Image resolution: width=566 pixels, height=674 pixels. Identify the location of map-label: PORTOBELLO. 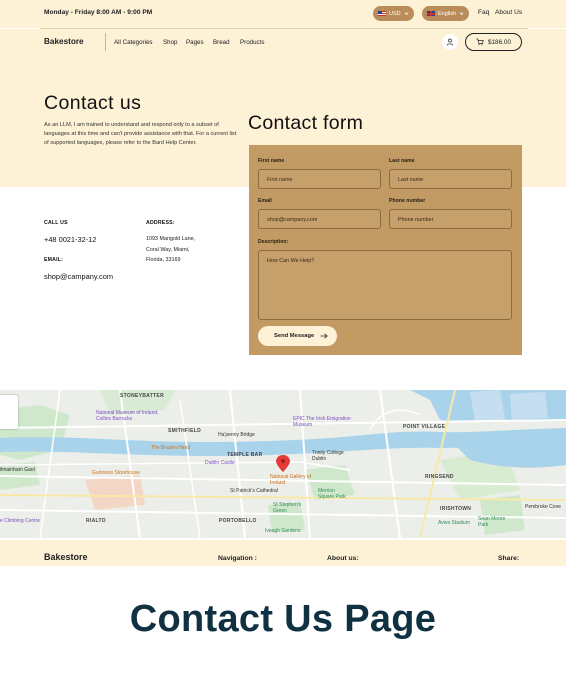
(238, 521).